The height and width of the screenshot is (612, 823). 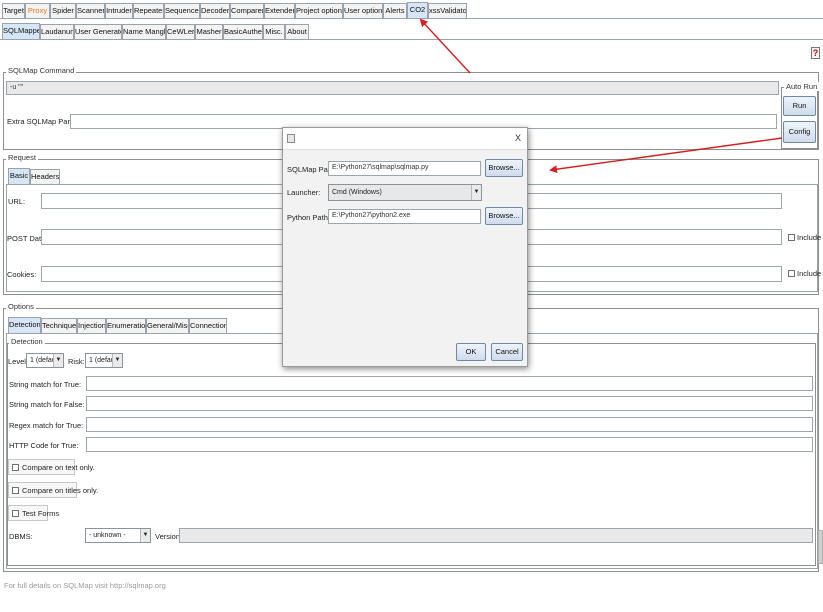 I want to click on arrow-from-config-button, so click(x=666, y=155).